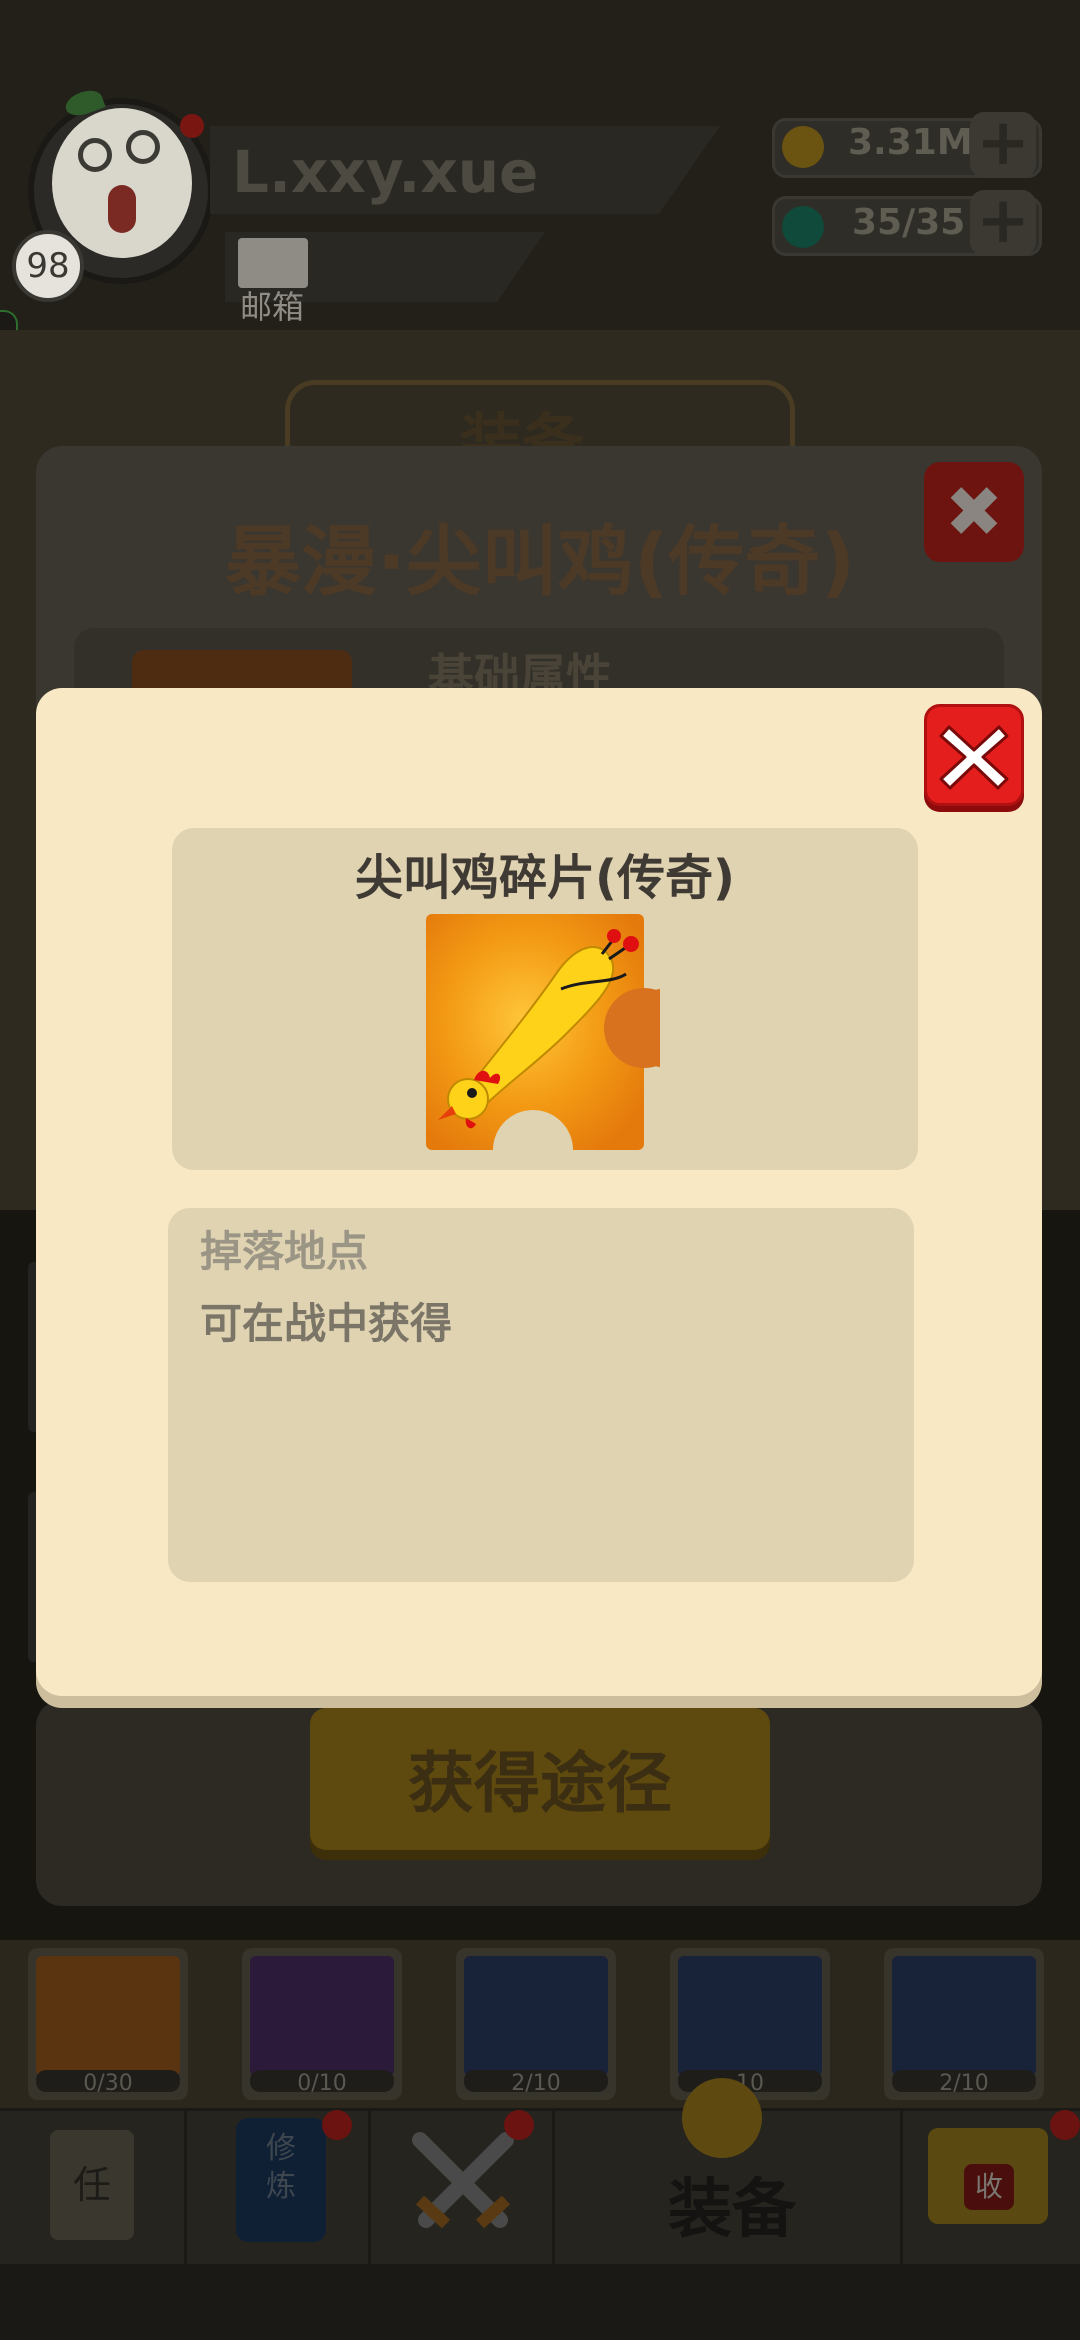  I want to click on equipment-slot: 0/10, so click(322, 2024).